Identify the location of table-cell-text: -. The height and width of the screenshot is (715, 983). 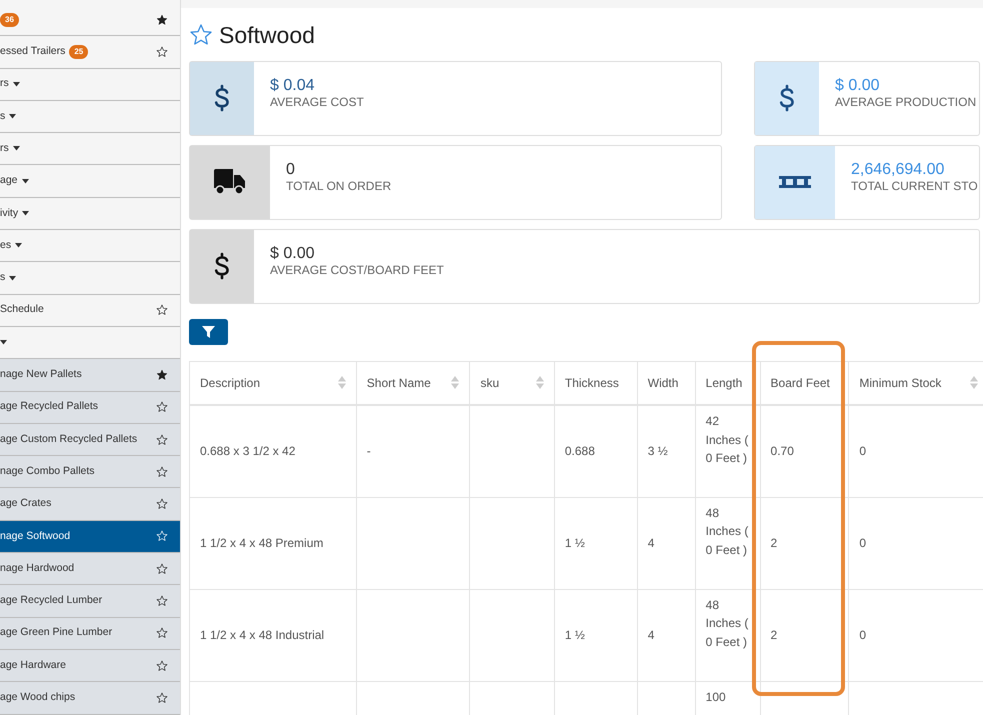
(368, 451).